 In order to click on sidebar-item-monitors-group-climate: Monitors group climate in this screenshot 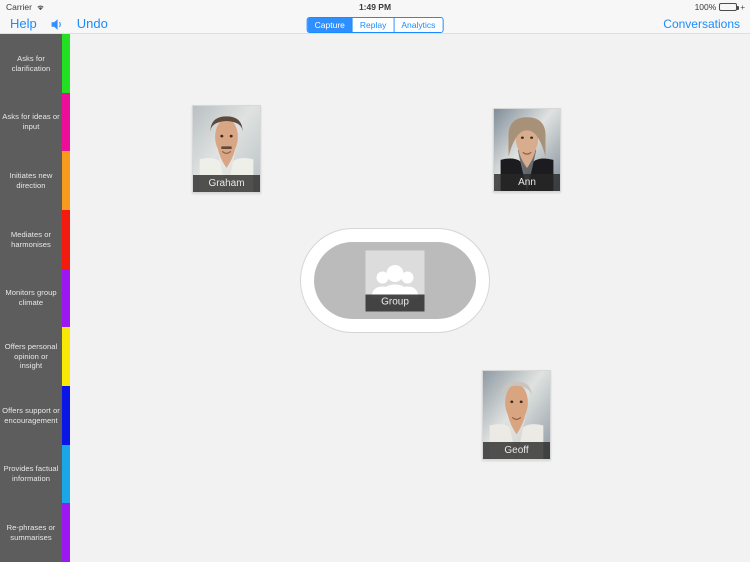, I will do `click(35, 298)`.